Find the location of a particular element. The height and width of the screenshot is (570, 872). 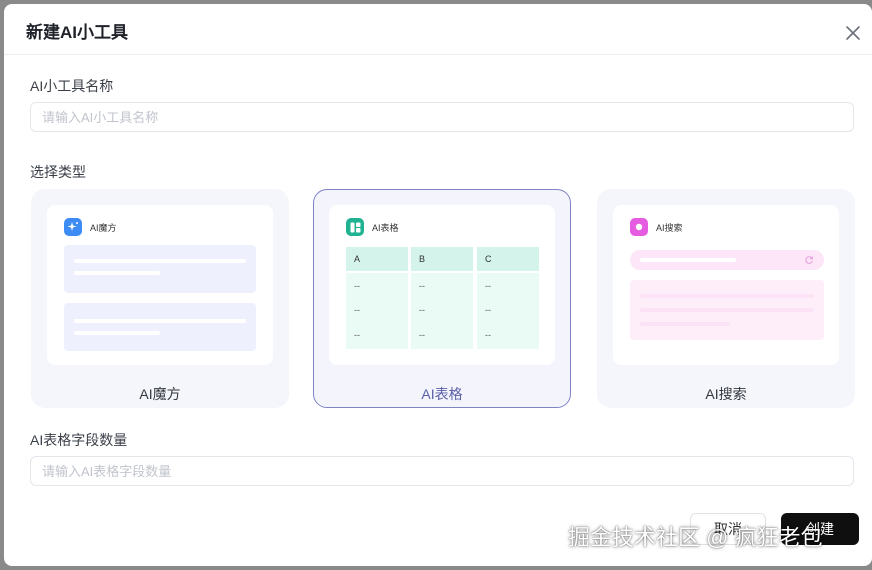

column-header: A is located at coordinates (377, 259).